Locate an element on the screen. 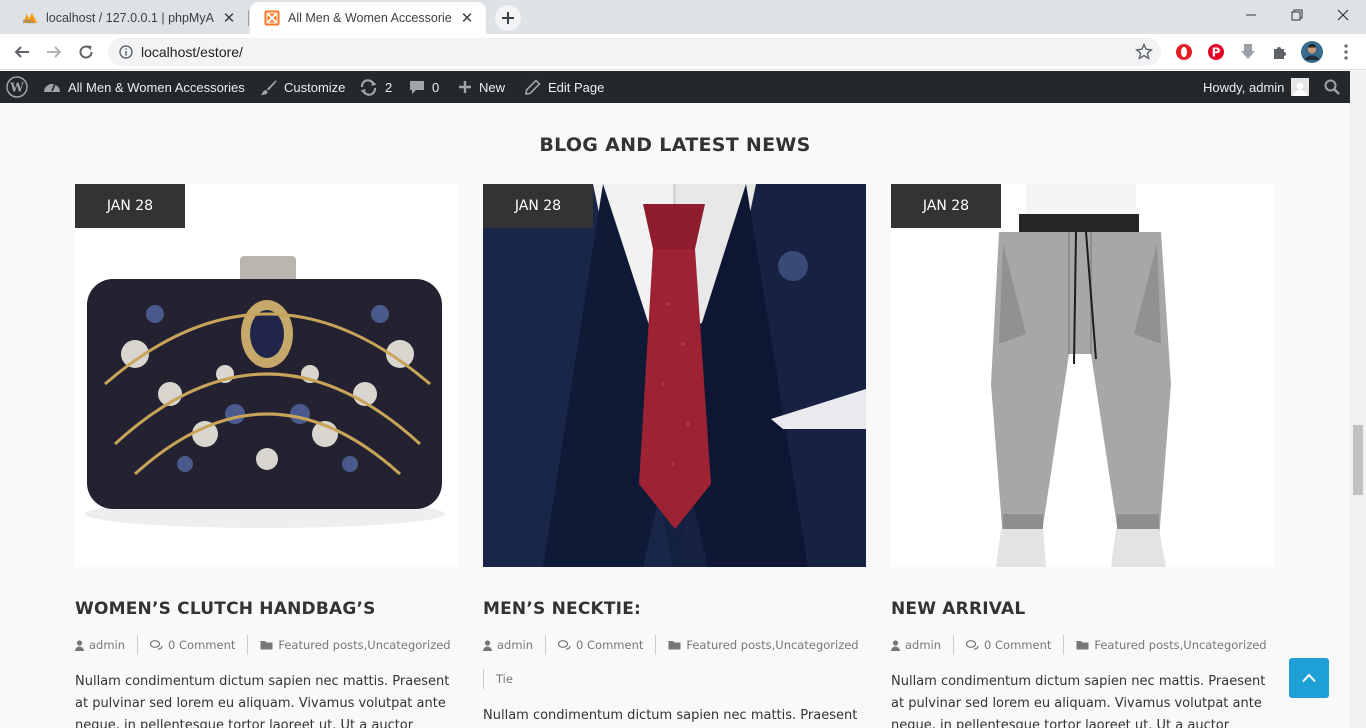  forward-button is located at coordinates (54, 52).